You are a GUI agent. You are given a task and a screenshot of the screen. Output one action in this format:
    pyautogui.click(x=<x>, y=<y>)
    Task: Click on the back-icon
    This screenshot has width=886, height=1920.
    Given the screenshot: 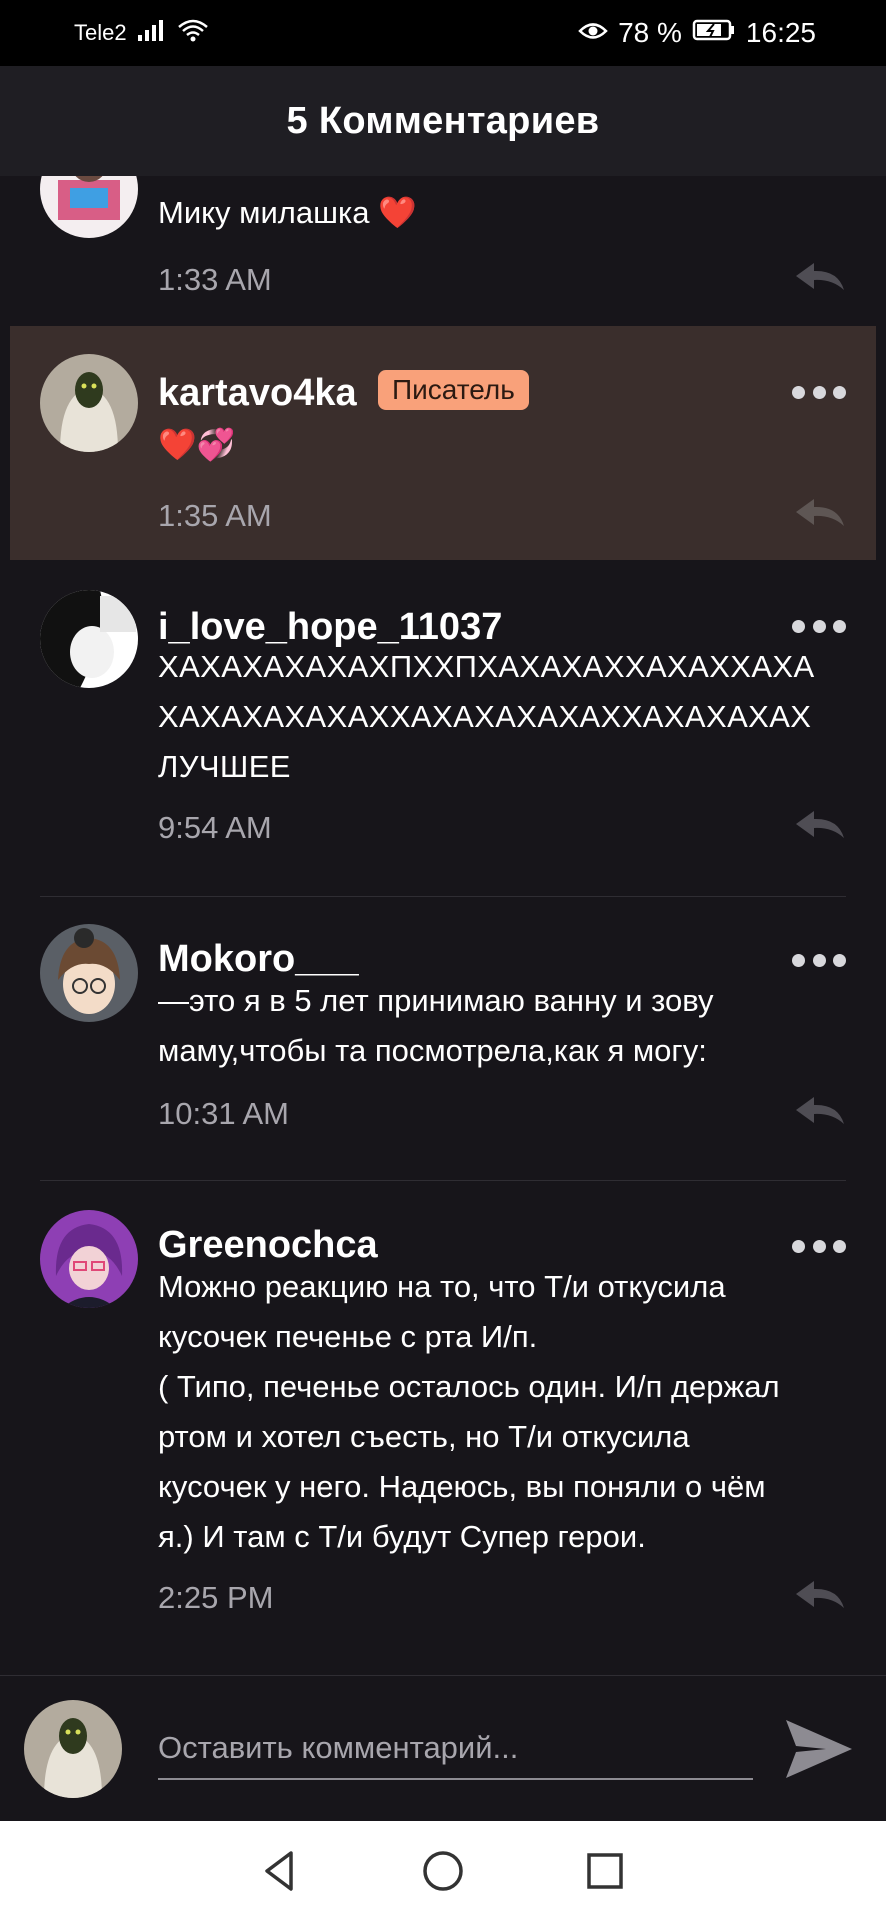 What is the action you would take?
    pyautogui.click(x=279, y=1870)
    